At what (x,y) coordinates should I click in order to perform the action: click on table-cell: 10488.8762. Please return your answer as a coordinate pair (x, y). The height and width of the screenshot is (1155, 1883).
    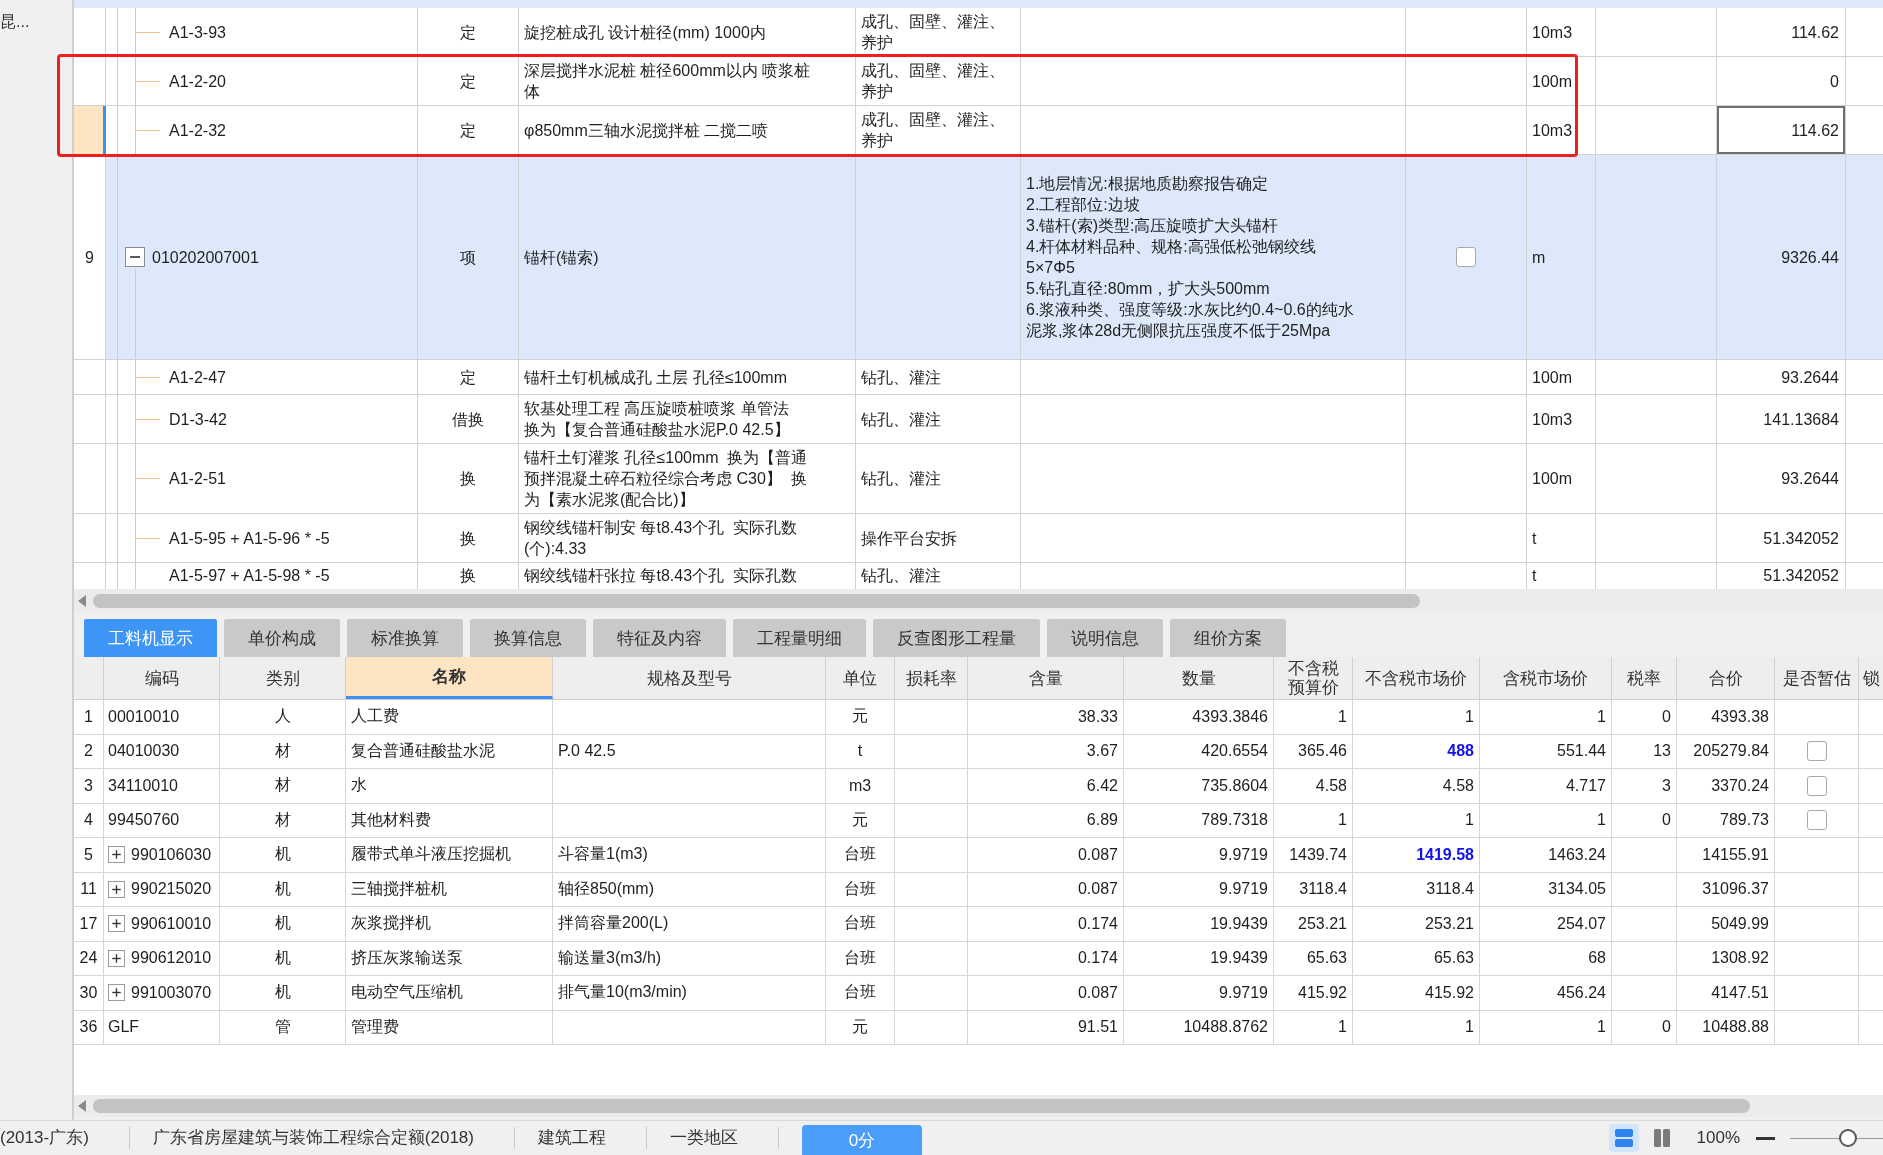
    Looking at the image, I should click on (1199, 1027).